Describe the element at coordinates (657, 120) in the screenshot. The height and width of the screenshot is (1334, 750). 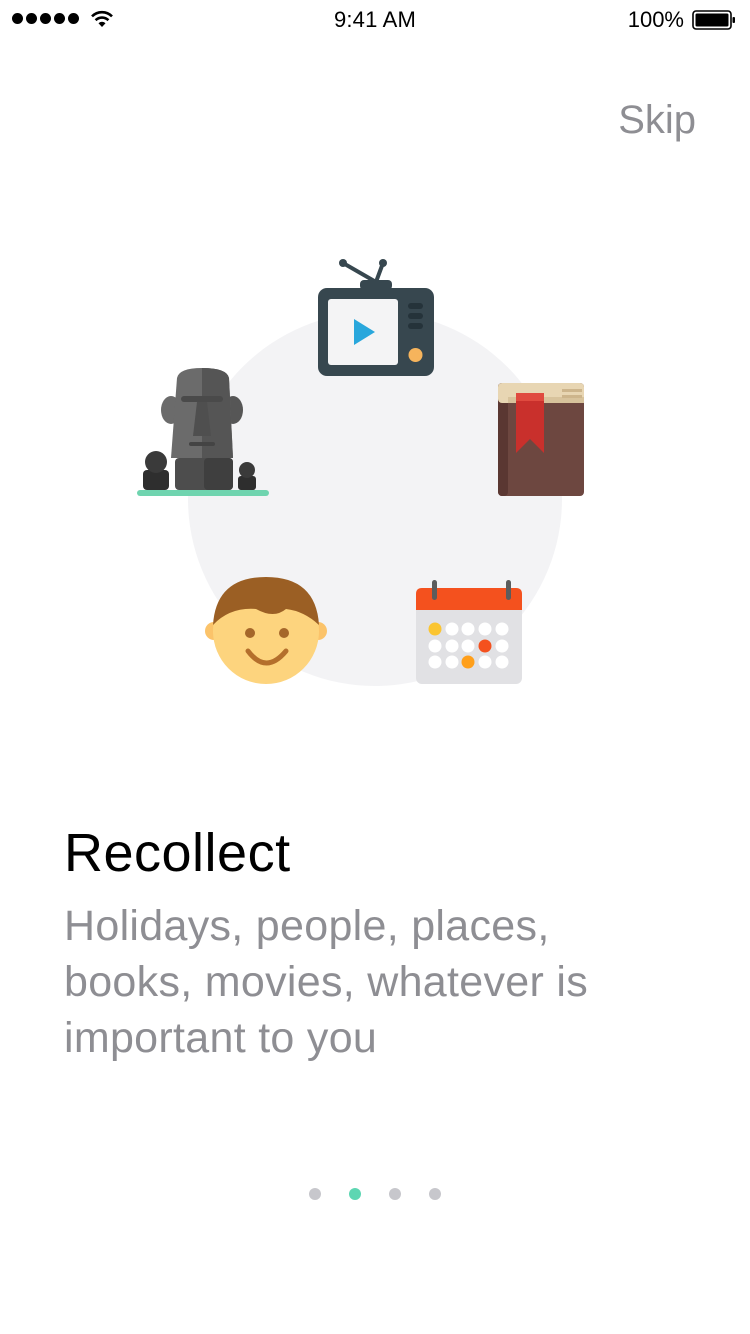
I see `skip-button: Skip` at that location.